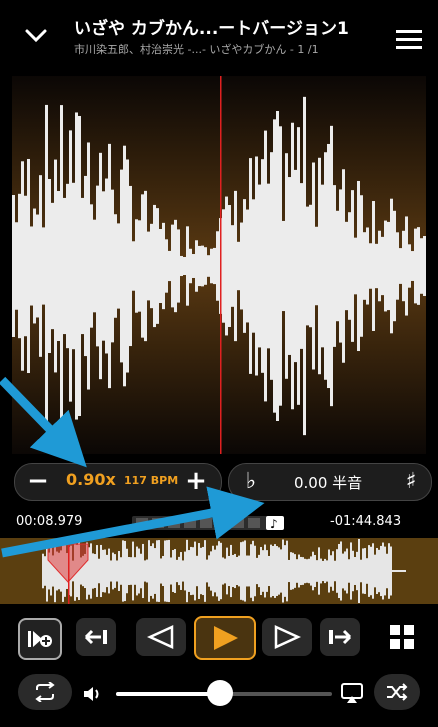 The image size is (438, 727). I want to click on step-forward-icon, so click(288, 637).